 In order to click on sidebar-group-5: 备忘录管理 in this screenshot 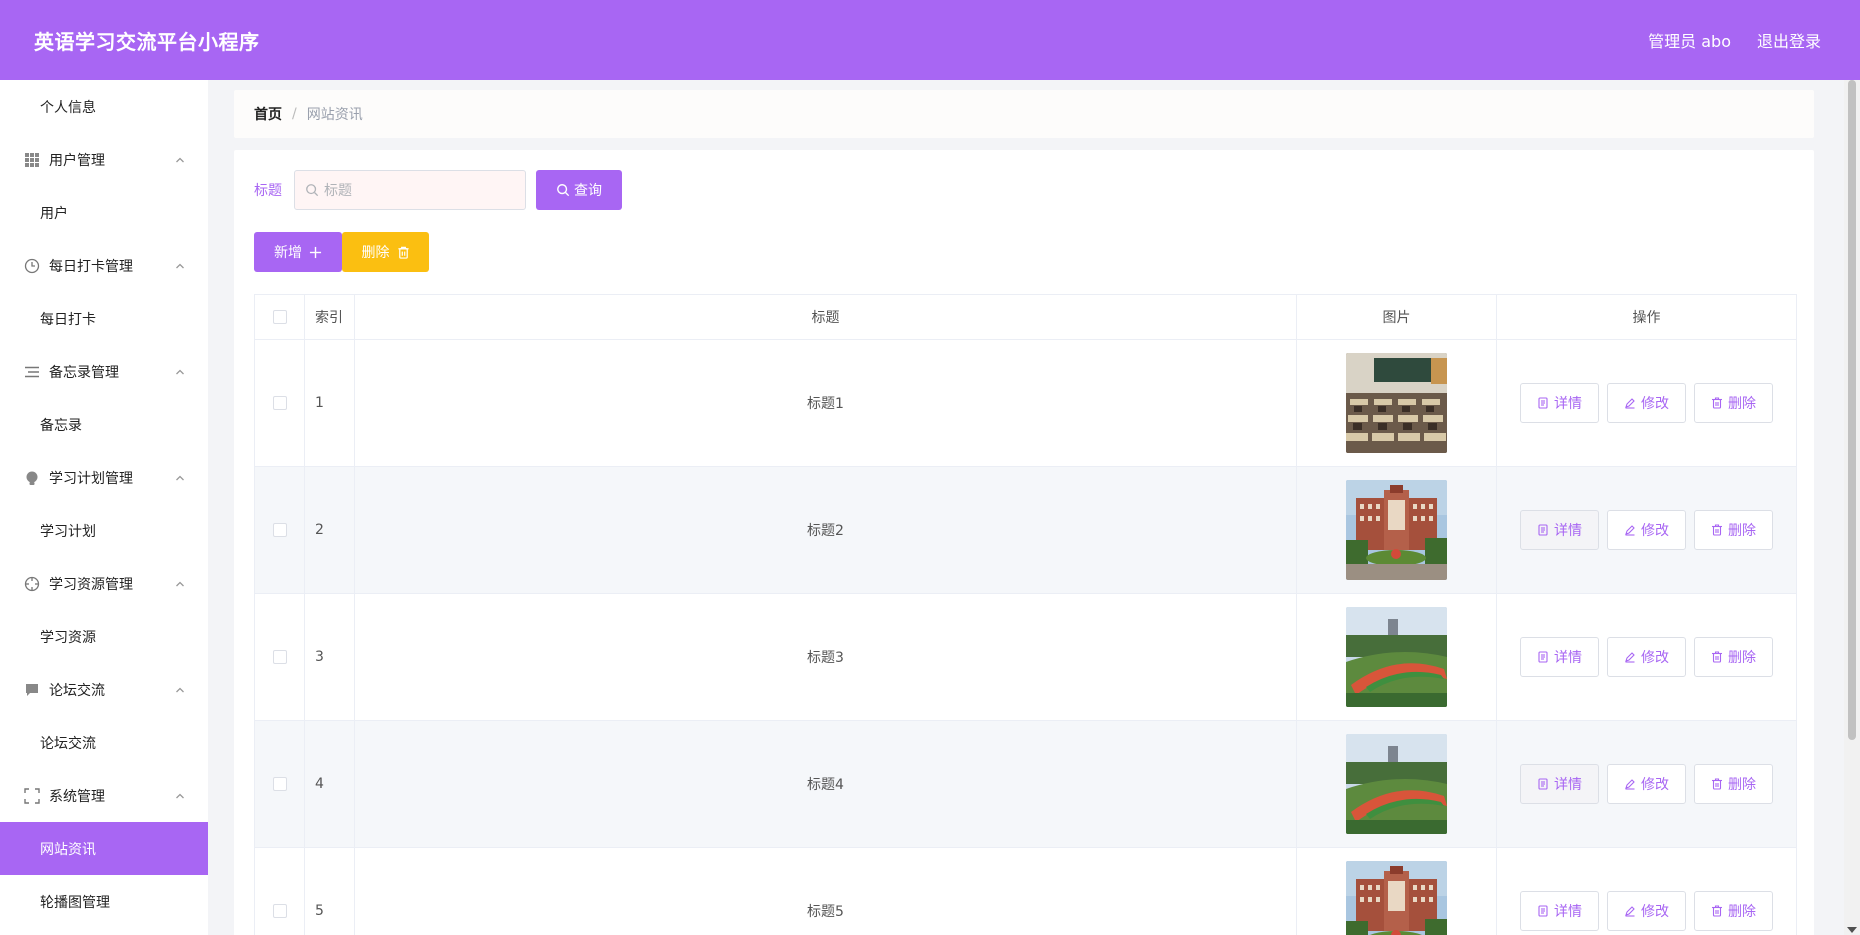, I will do `click(104, 371)`.